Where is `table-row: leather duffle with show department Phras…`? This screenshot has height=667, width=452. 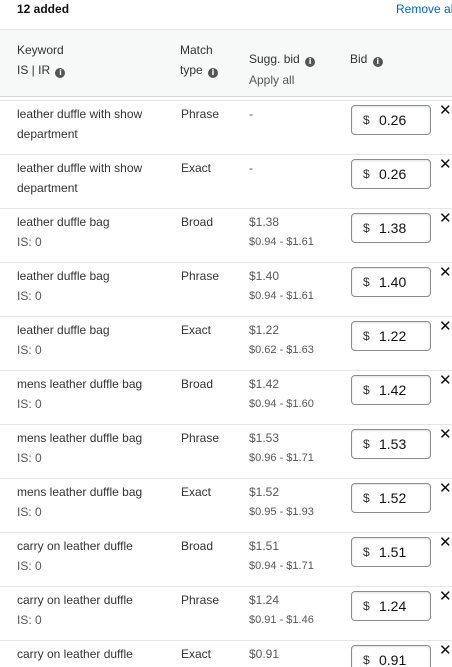
table-row: leather duffle with show department Phras… is located at coordinates (226, 127).